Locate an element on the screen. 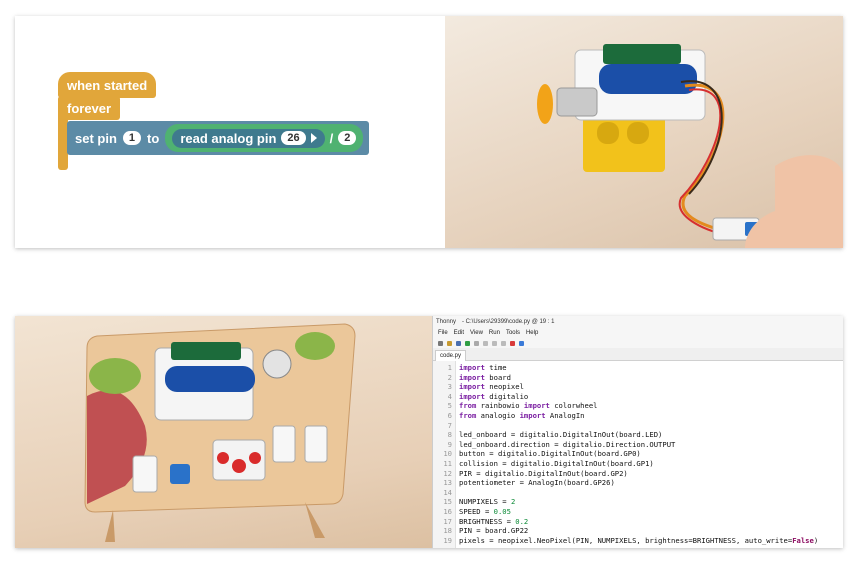 The height and width of the screenshot is (566, 862). run-icon is located at coordinates (467, 343).